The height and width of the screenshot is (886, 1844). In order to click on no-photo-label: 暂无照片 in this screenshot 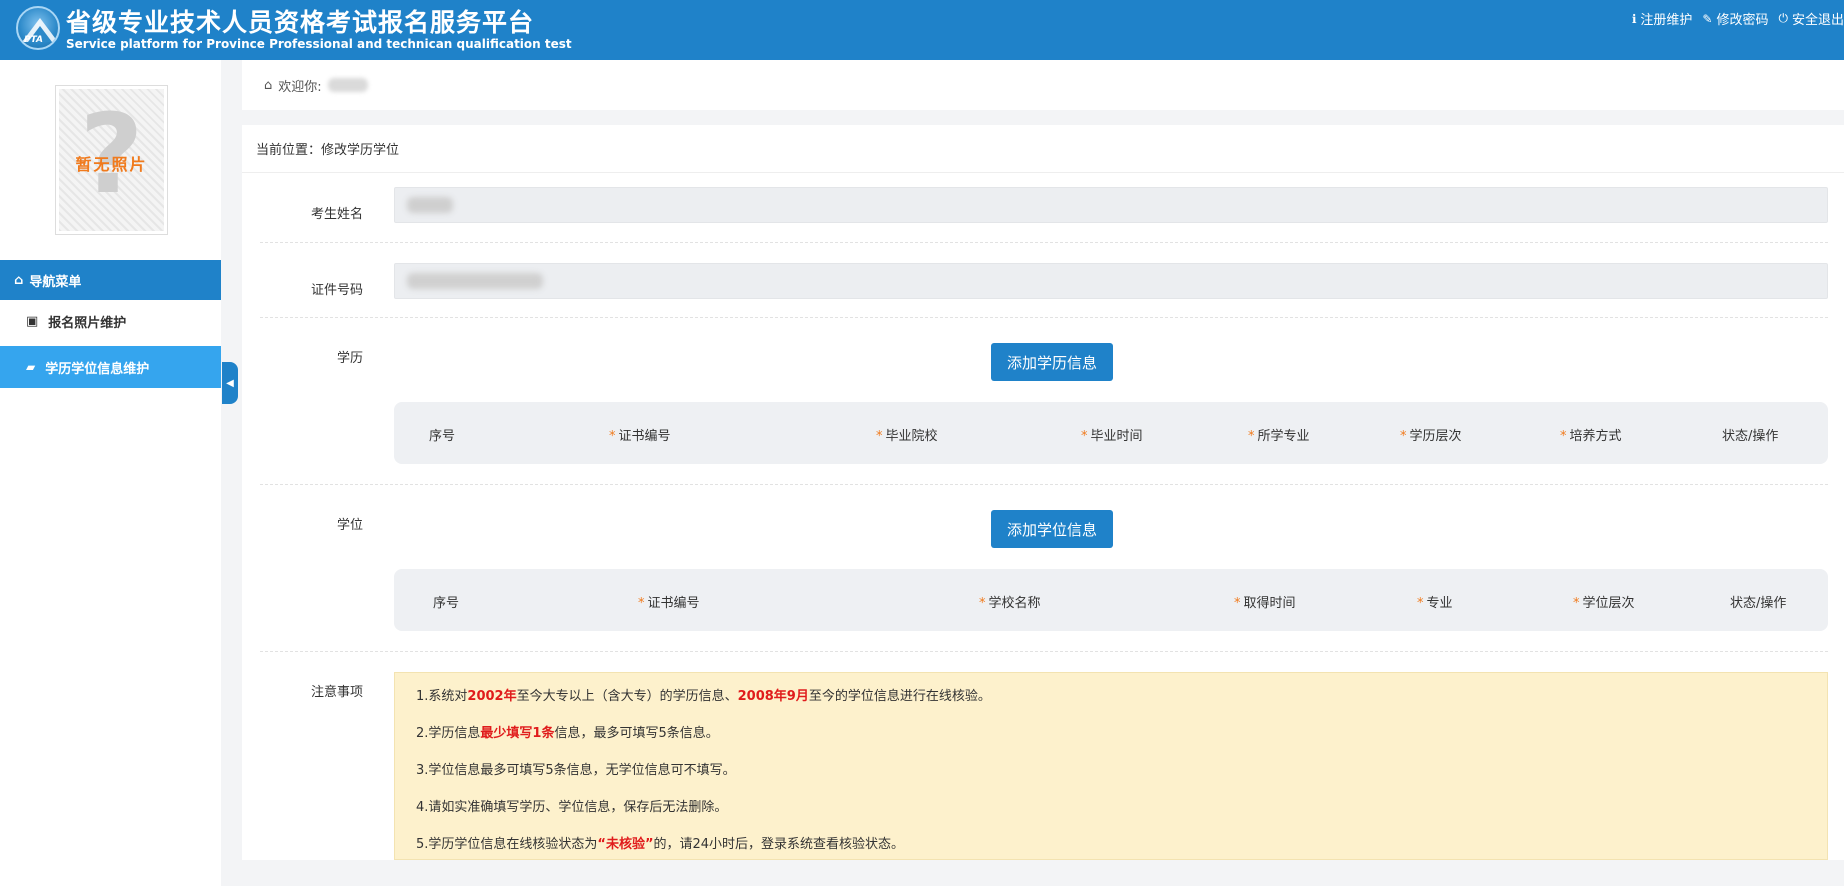, I will do `click(111, 164)`.